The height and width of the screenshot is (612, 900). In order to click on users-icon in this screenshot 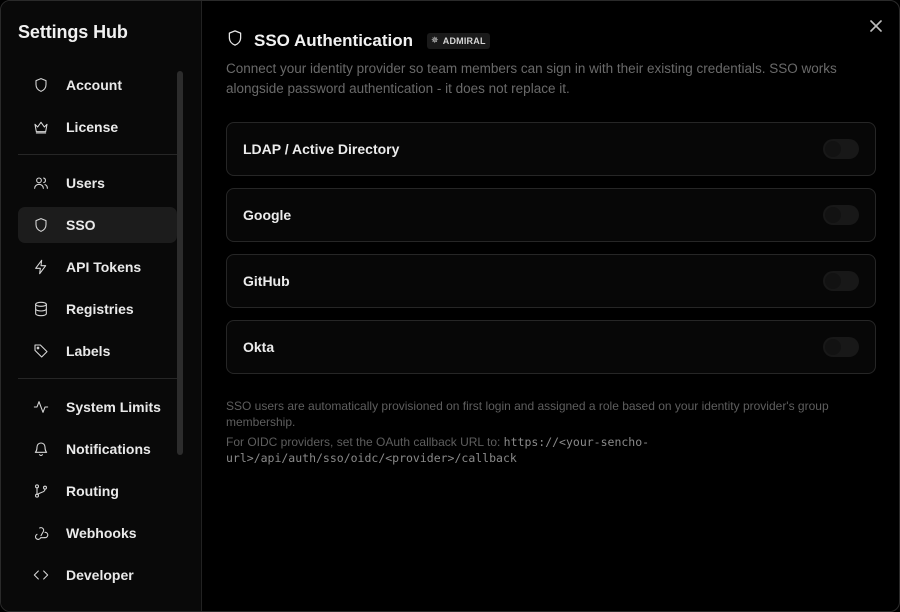, I will do `click(41, 183)`.